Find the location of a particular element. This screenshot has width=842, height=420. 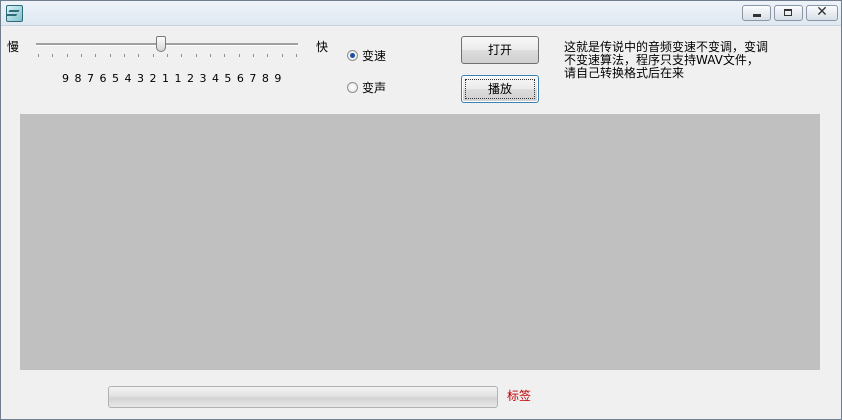

speed-slider-track is located at coordinates (167, 44).